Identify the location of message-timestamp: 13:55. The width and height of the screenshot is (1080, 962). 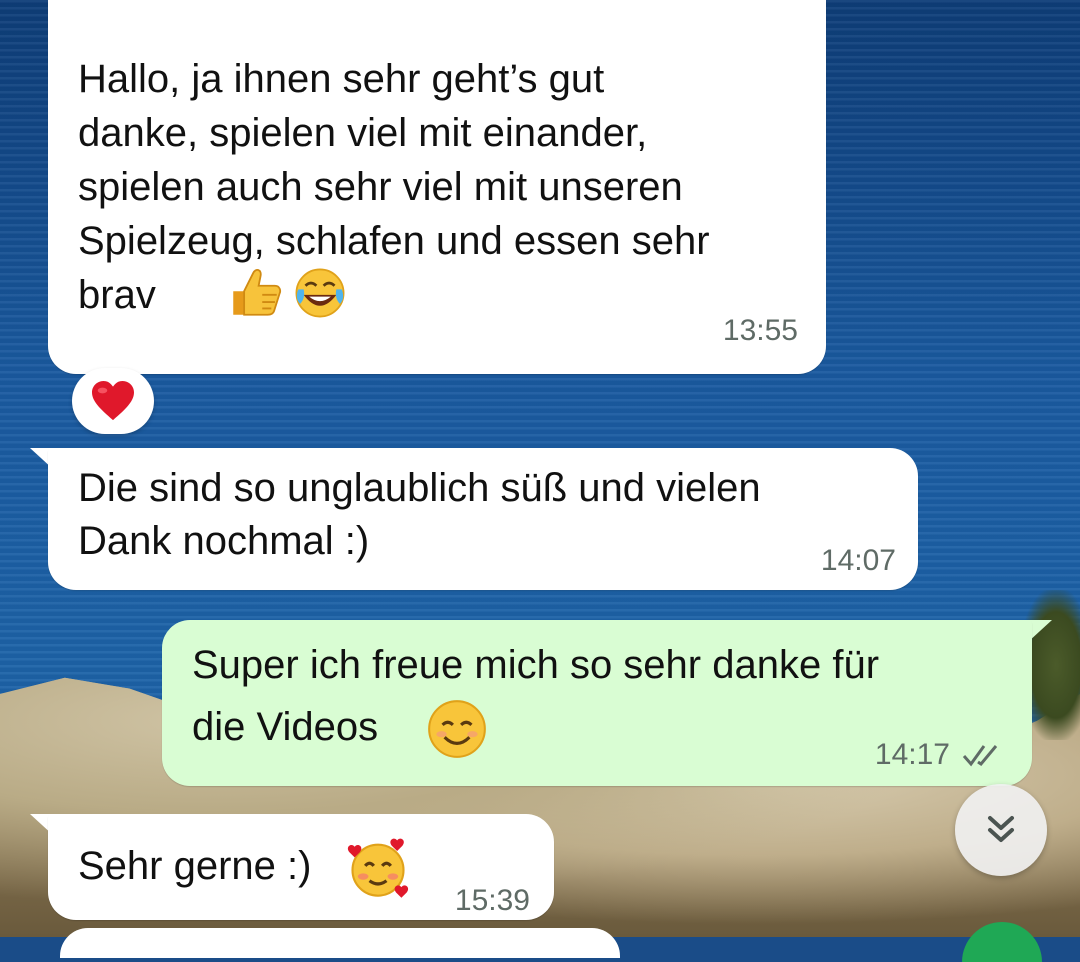
(760, 330).